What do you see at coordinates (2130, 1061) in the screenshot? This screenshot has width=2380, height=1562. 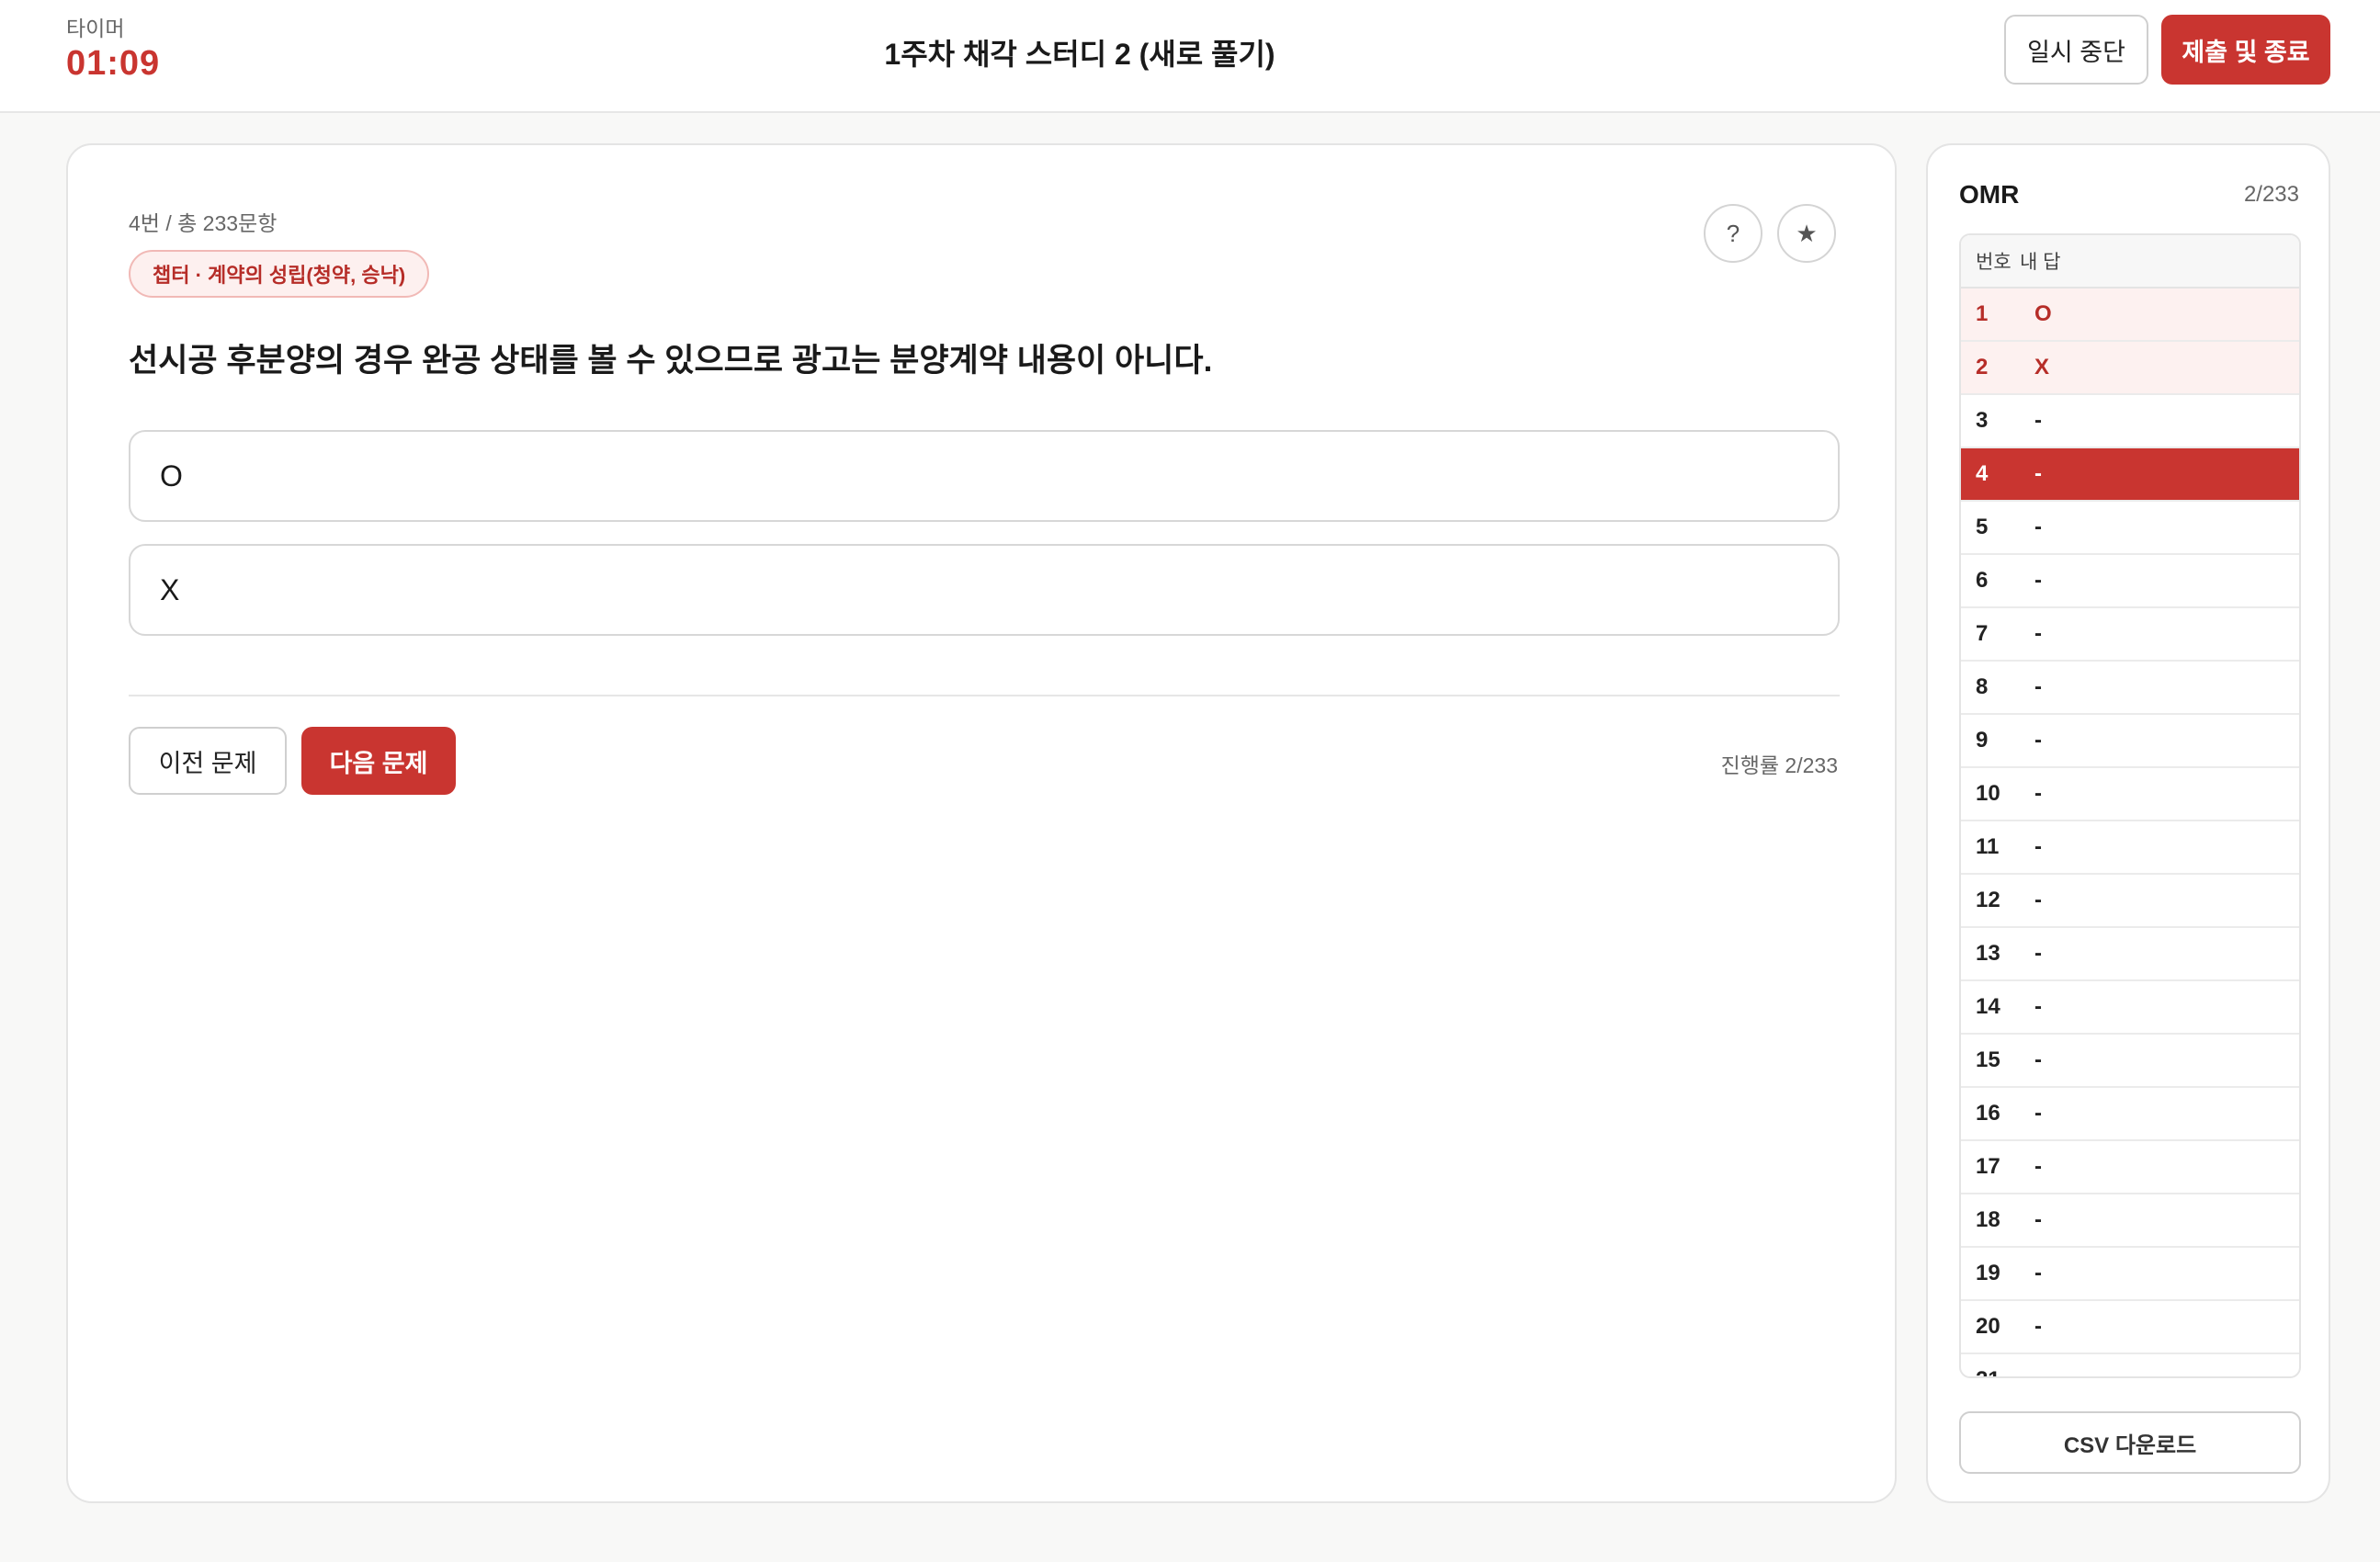 I see `omr-row: 15 -` at bounding box center [2130, 1061].